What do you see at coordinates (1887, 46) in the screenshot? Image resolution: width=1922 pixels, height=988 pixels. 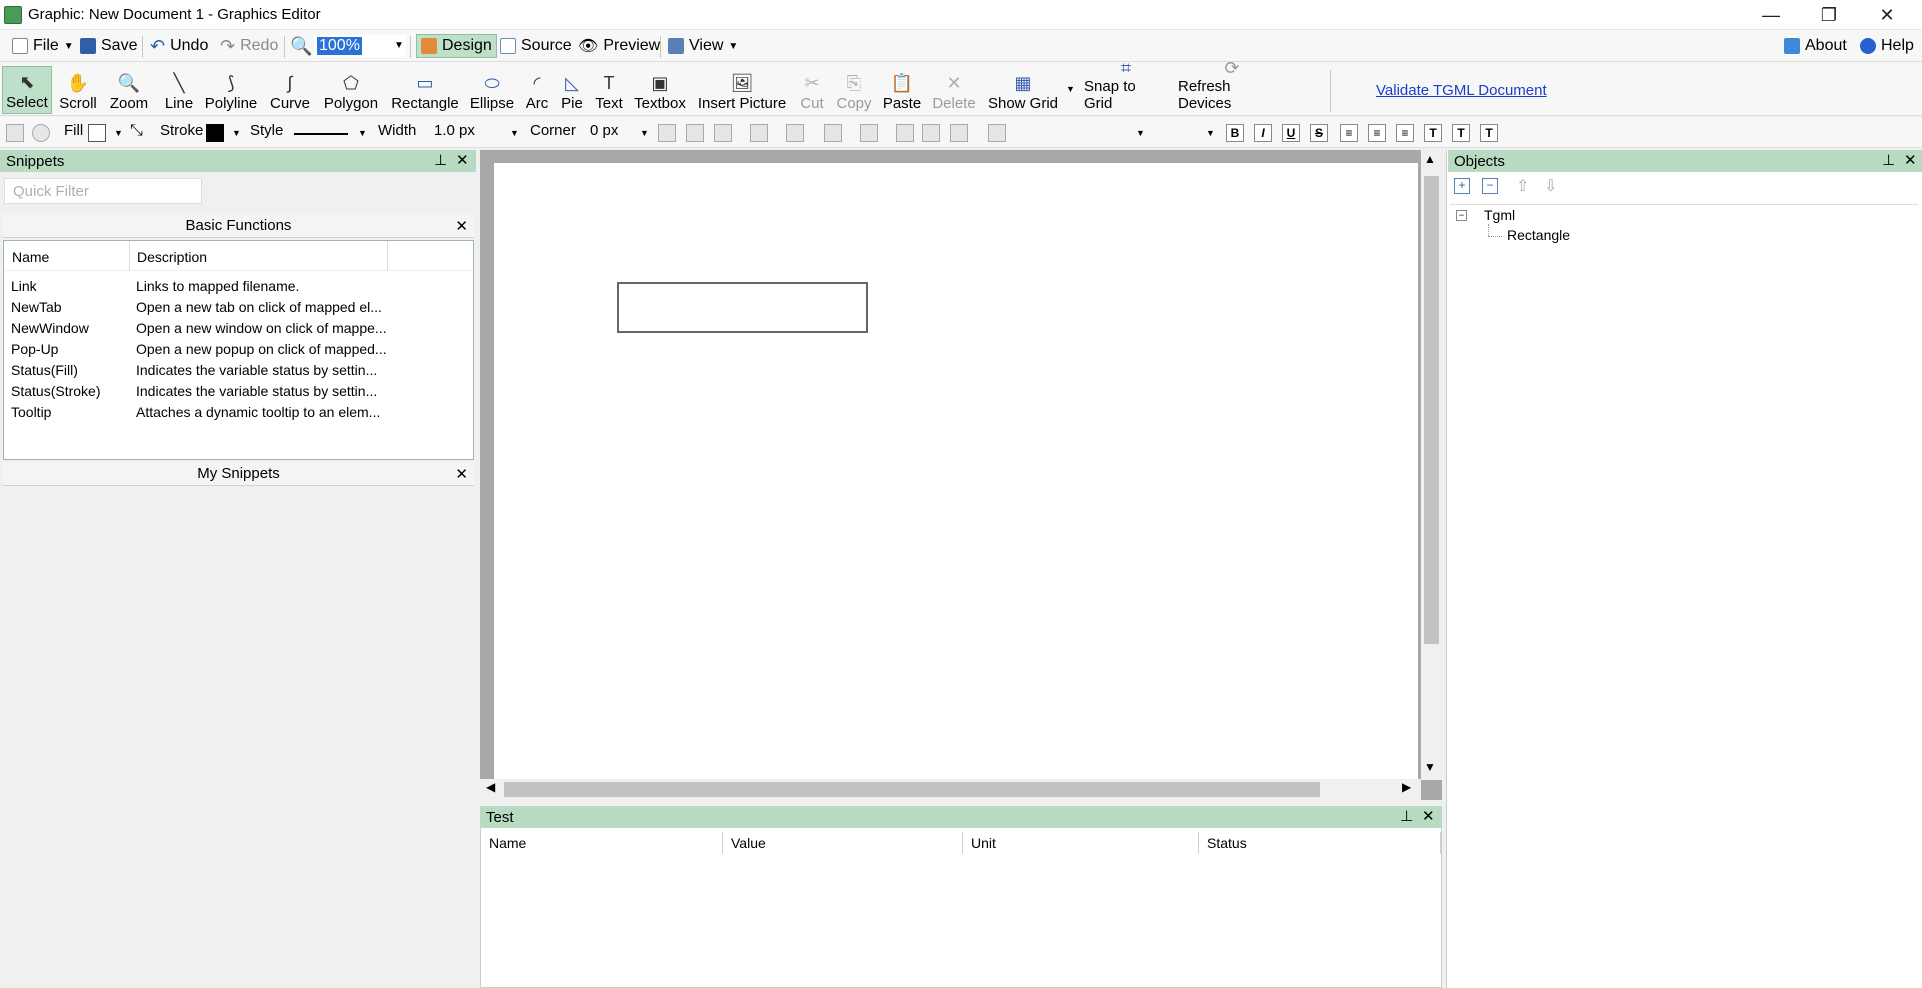 I see `help-button: Help` at bounding box center [1887, 46].